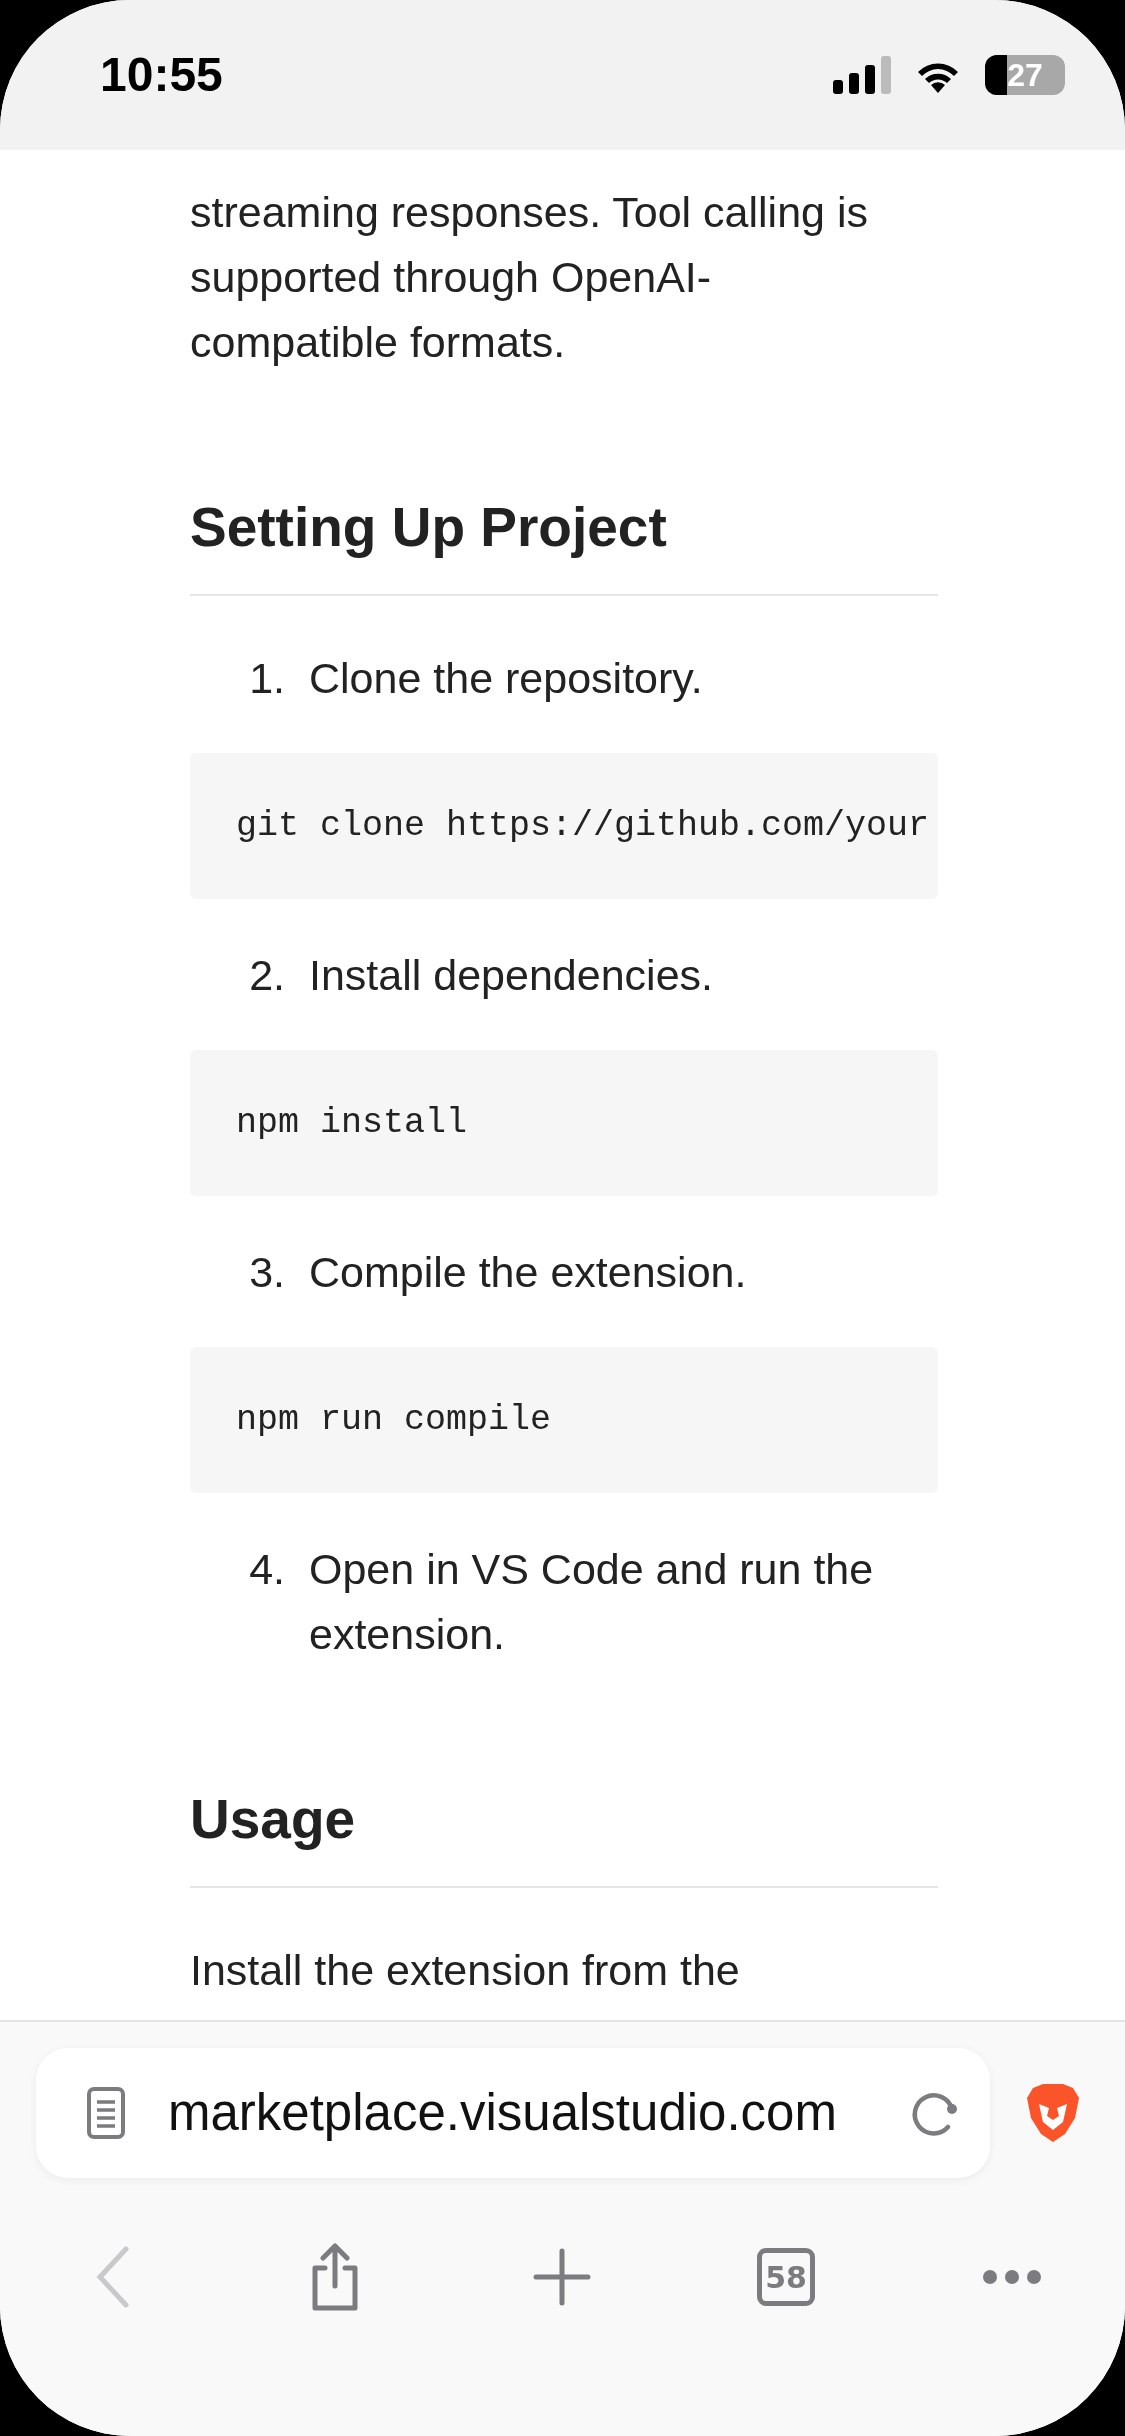  What do you see at coordinates (1012, 2277) in the screenshot?
I see `more-icon` at bounding box center [1012, 2277].